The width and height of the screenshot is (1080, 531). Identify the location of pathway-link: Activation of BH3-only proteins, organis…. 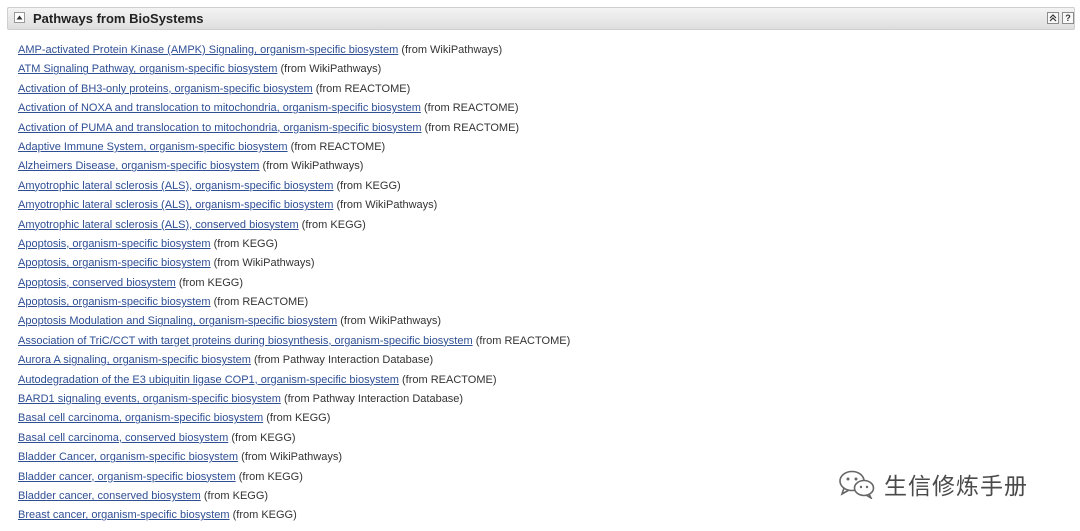
(165, 89).